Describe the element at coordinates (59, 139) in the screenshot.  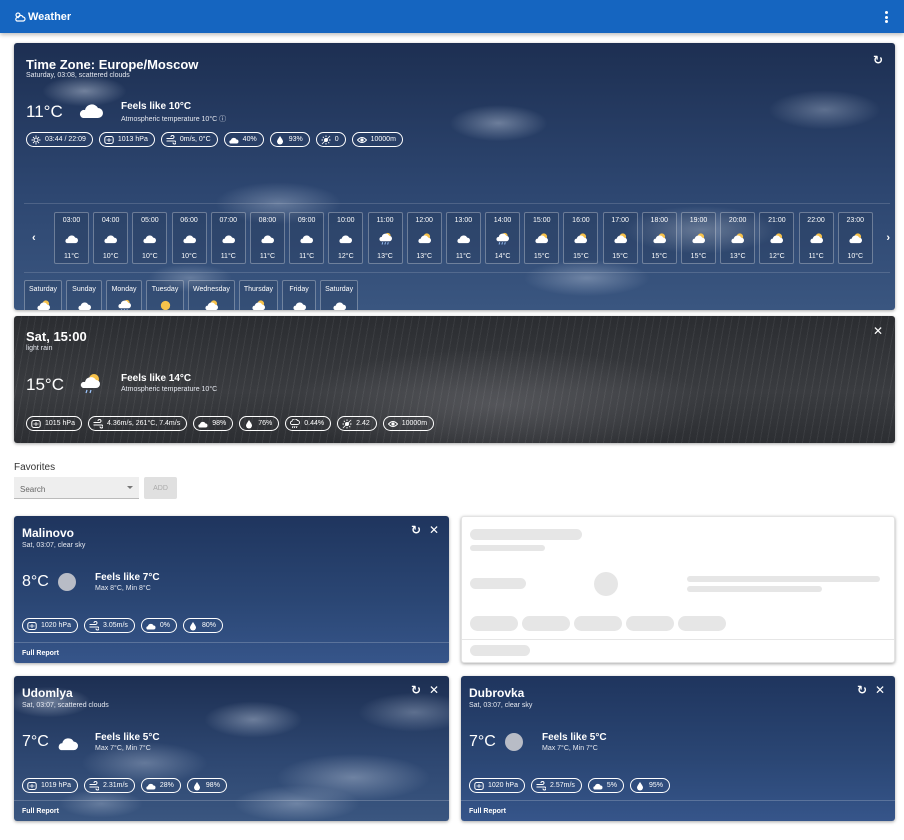
I see `chip-sunrise: 03:44 / 22:09` at that location.